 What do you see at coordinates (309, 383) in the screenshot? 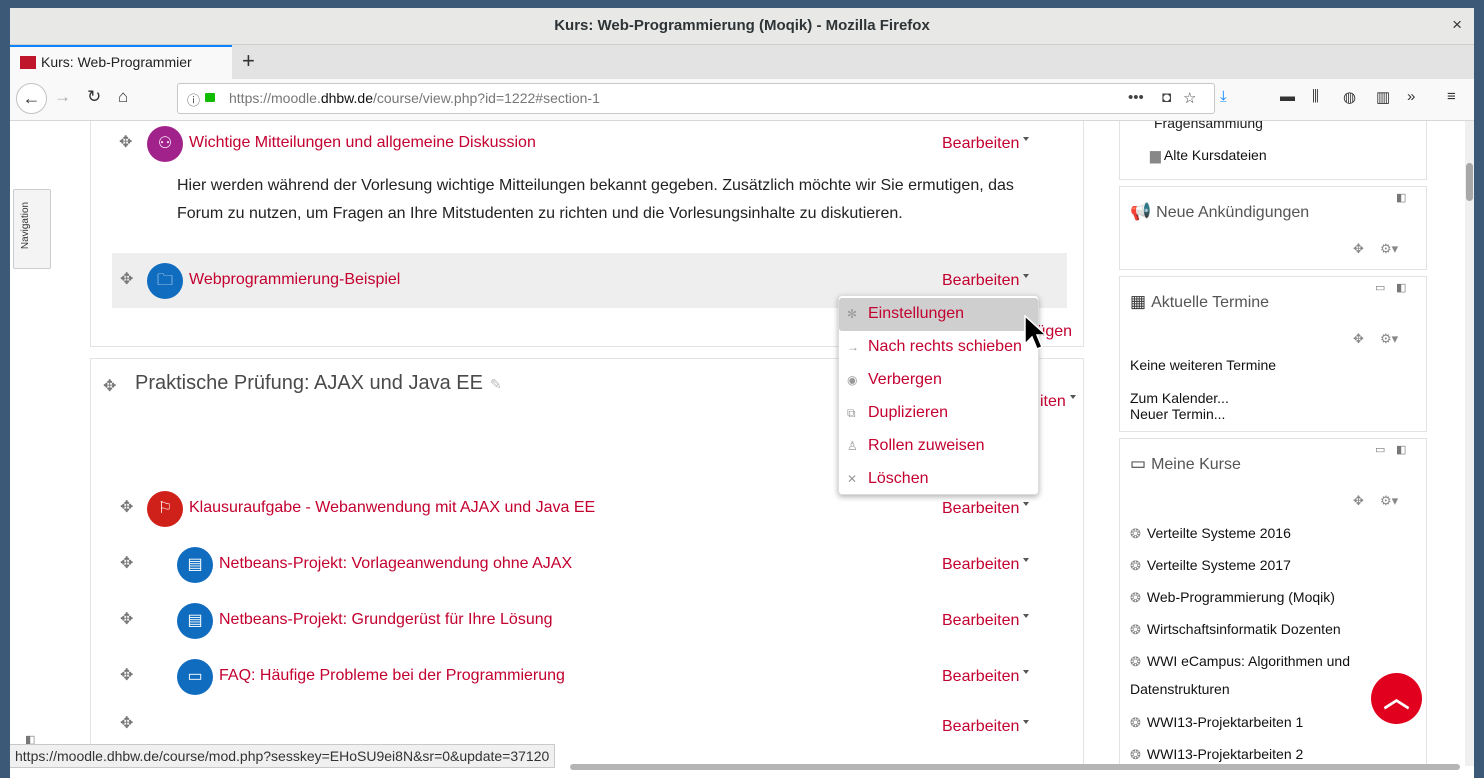
I see `section-title: Praktische Prüfung: AJAX und Java EE` at bounding box center [309, 383].